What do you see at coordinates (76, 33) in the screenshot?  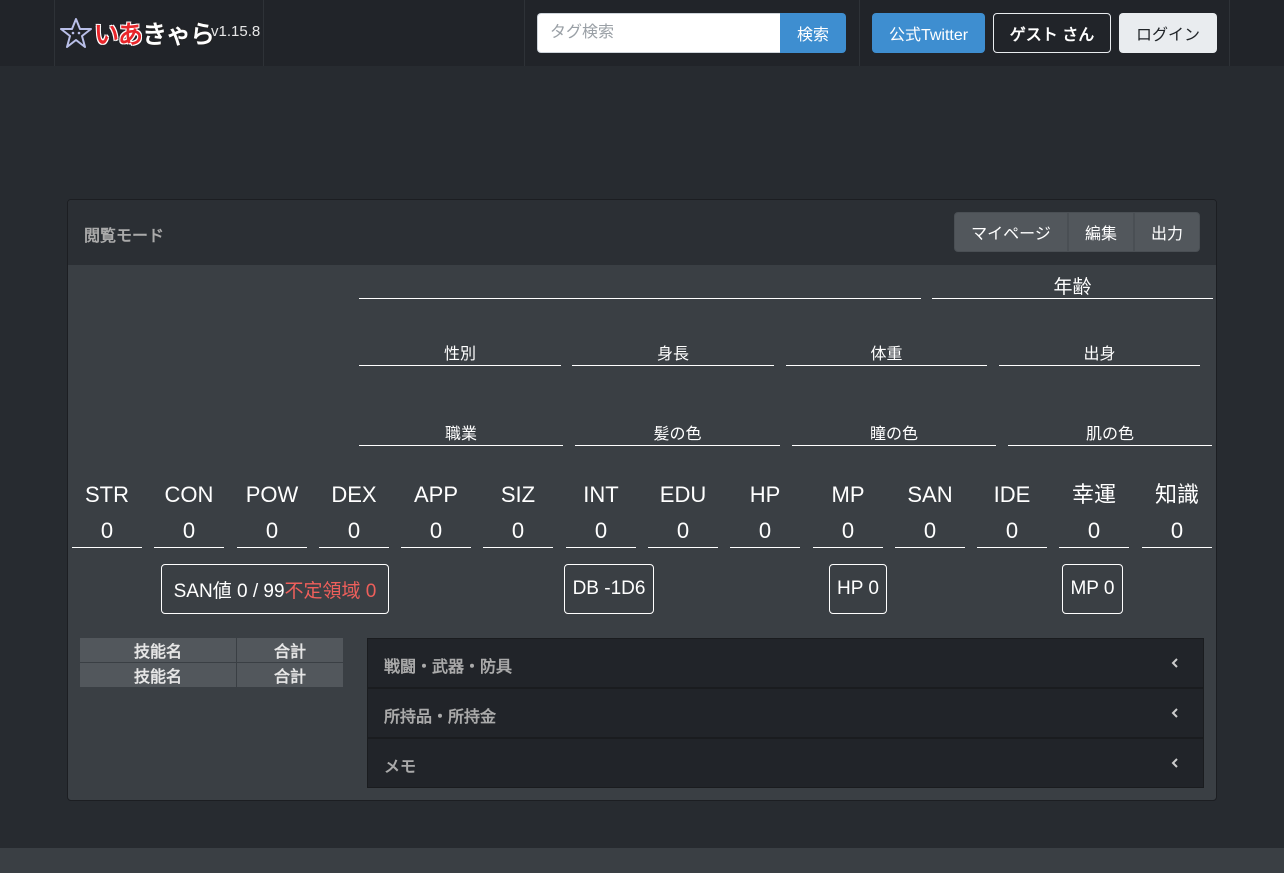 I see `star-logo-icon` at bounding box center [76, 33].